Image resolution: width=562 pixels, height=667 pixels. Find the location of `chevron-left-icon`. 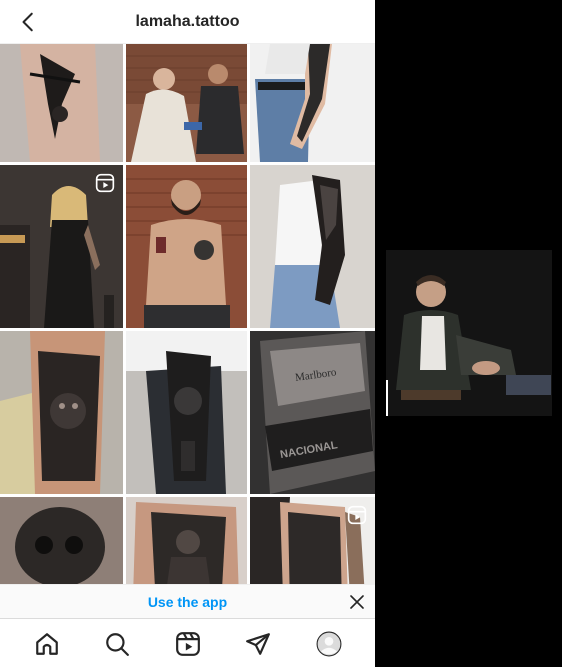

chevron-left-icon is located at coordinates (29, 22).